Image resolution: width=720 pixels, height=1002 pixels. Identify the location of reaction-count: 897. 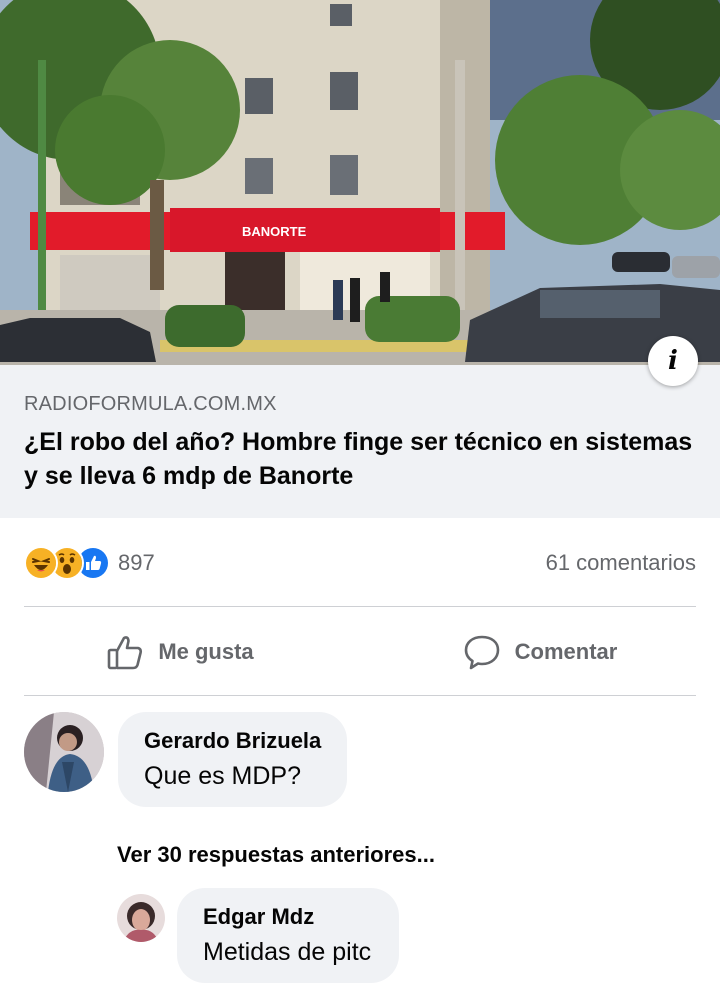
(136, 562).